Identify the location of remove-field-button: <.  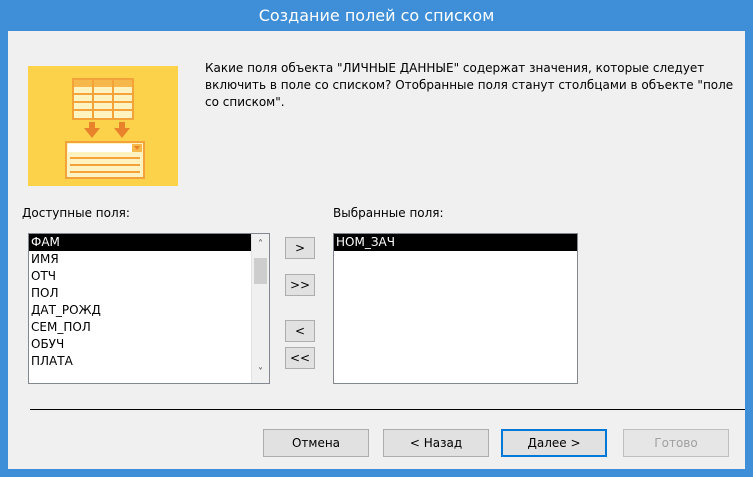
(300, 331).